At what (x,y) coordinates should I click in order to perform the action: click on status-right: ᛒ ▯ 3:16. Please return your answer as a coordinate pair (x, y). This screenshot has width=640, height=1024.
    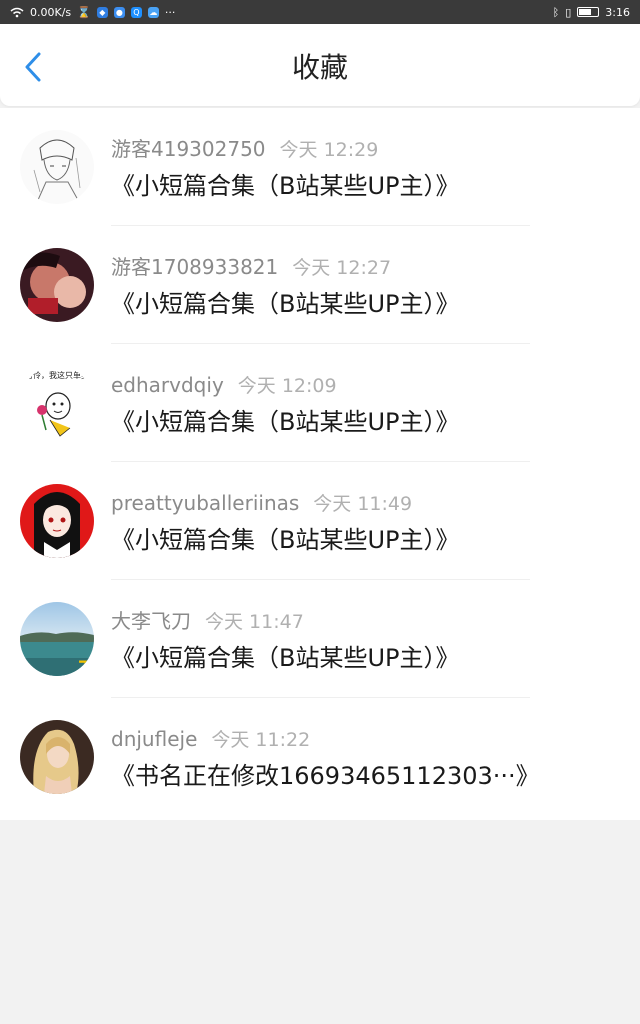
    Looking at the image, I should click on (591, 12).